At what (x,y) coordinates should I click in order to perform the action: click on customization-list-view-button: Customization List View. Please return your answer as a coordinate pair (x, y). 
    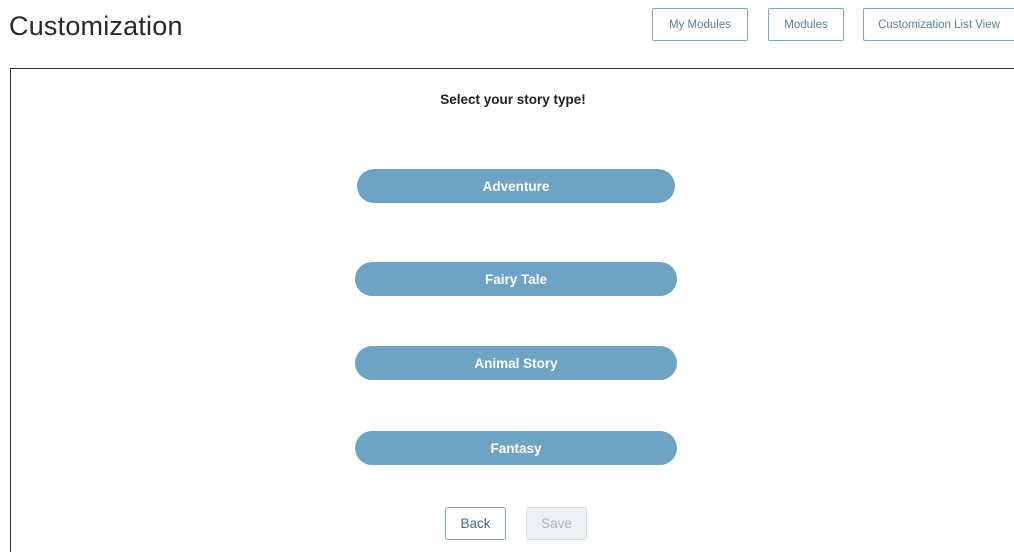
    Looking at the image, I should click on (938, 24).